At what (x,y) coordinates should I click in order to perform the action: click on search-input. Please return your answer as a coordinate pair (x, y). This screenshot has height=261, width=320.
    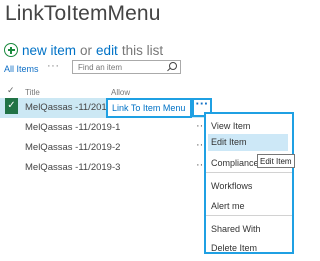
    Looking at the image, I should click on (126, 67).